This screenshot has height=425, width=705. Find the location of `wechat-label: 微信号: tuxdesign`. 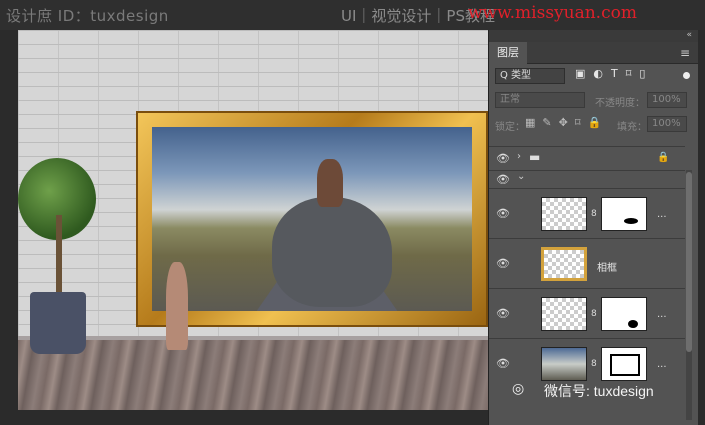

wechat-label: 微信号: tuxdesign is located at coordinates (599, 391).